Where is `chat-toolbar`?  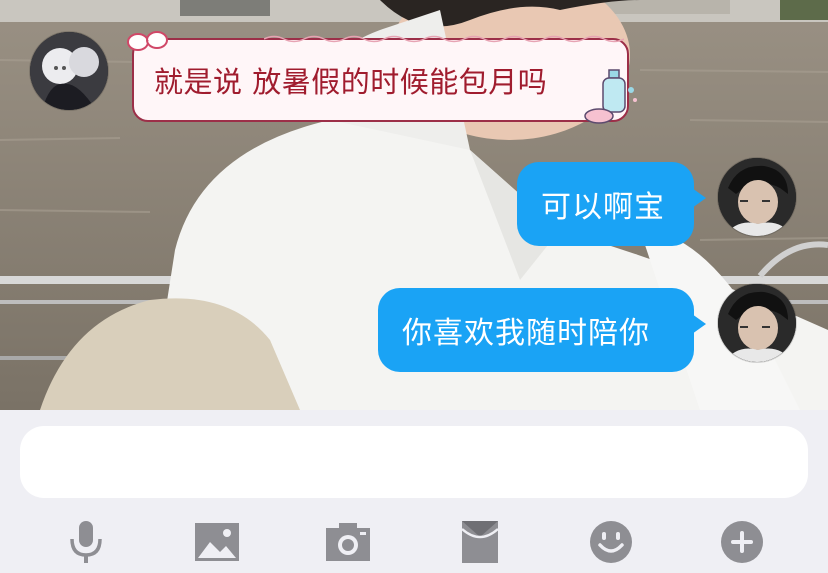 chat-toolbar is located at coordinates (414, 540).